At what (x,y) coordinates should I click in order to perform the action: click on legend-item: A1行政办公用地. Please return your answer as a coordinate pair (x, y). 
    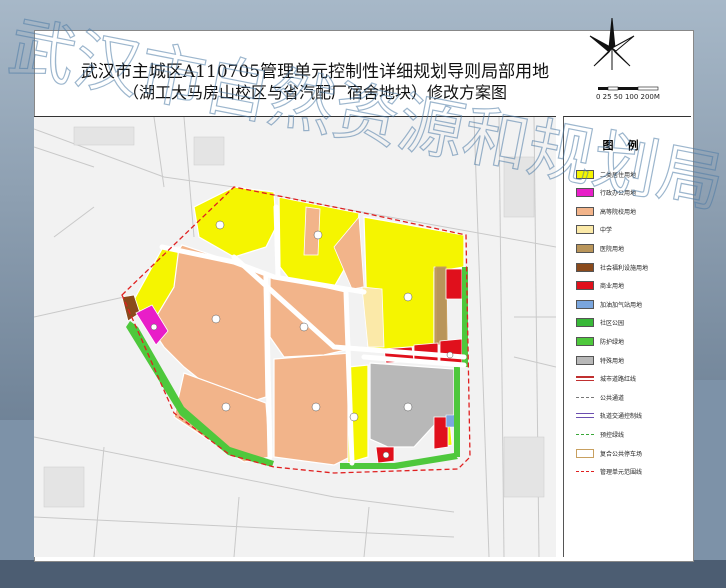
    Looking at the image, I should click on (606, 193).